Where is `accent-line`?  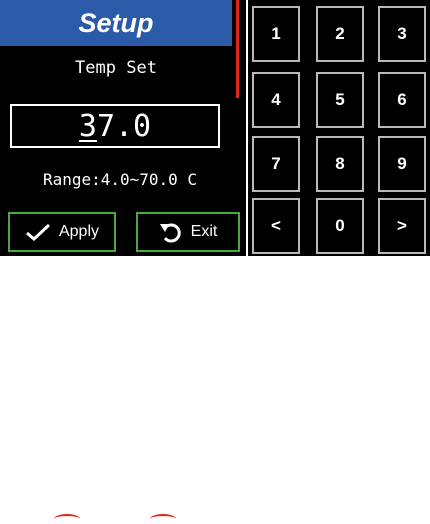
accent-line is located at coordinates (237, 49).